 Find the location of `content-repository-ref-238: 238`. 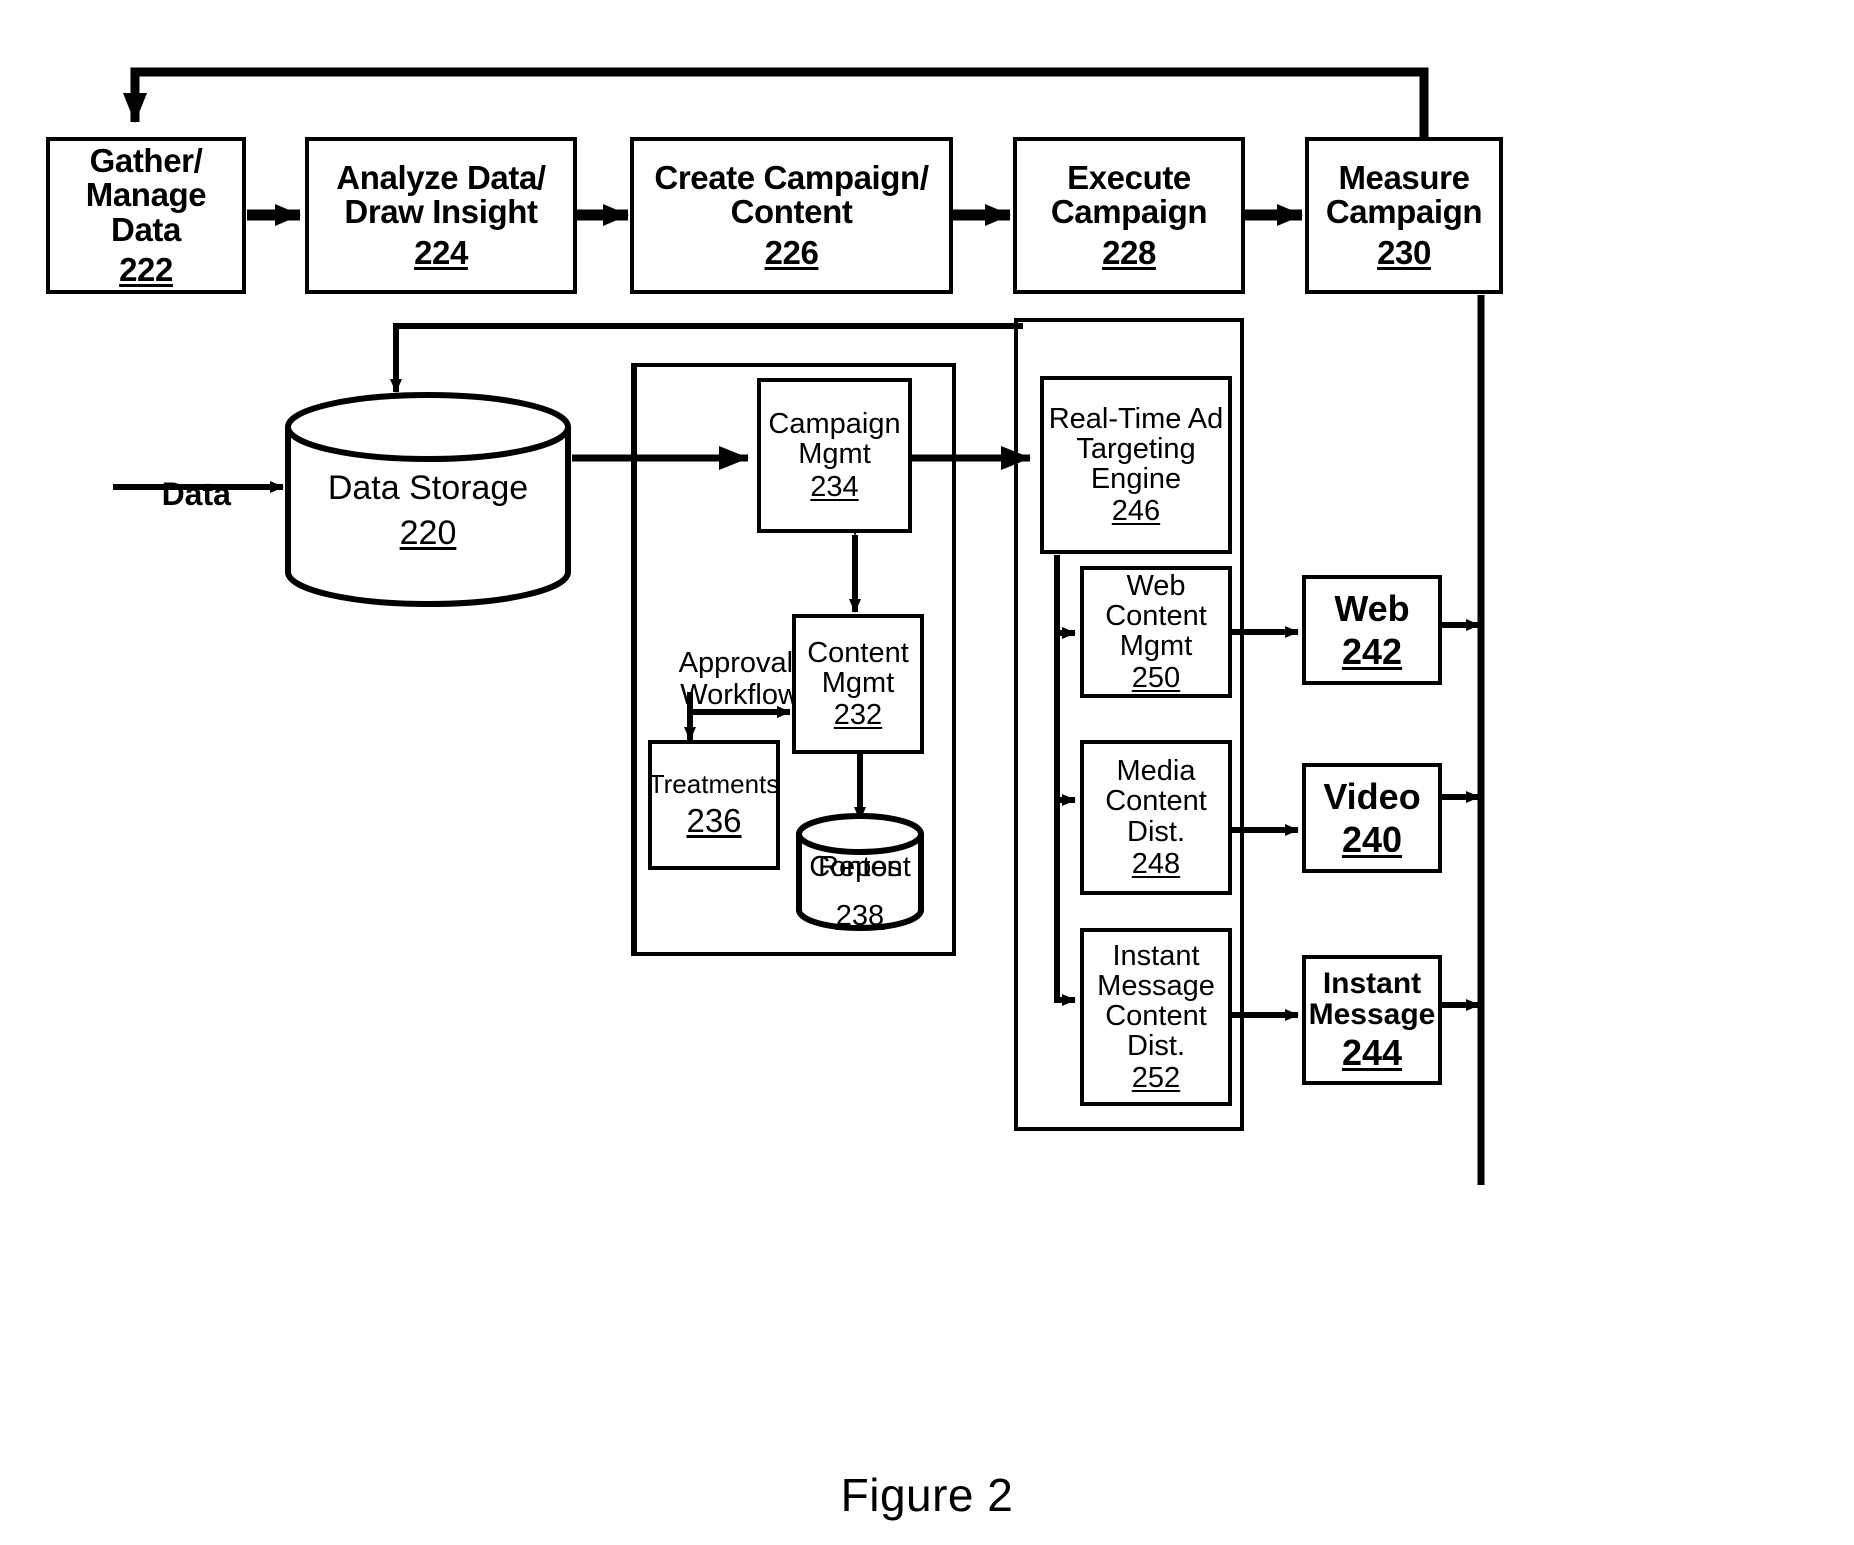

content-repository-ref-238: 238 is located at coordinates (860, 916).